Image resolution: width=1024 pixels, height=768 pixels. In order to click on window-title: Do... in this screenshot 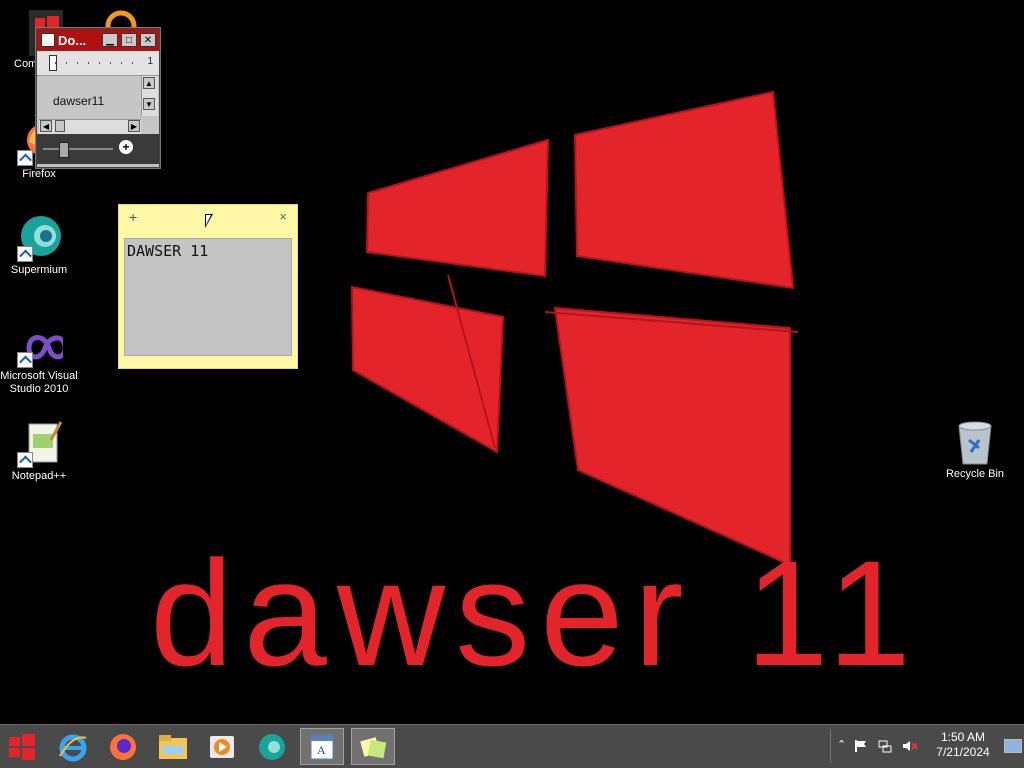, I will do `click(72, 40)`.